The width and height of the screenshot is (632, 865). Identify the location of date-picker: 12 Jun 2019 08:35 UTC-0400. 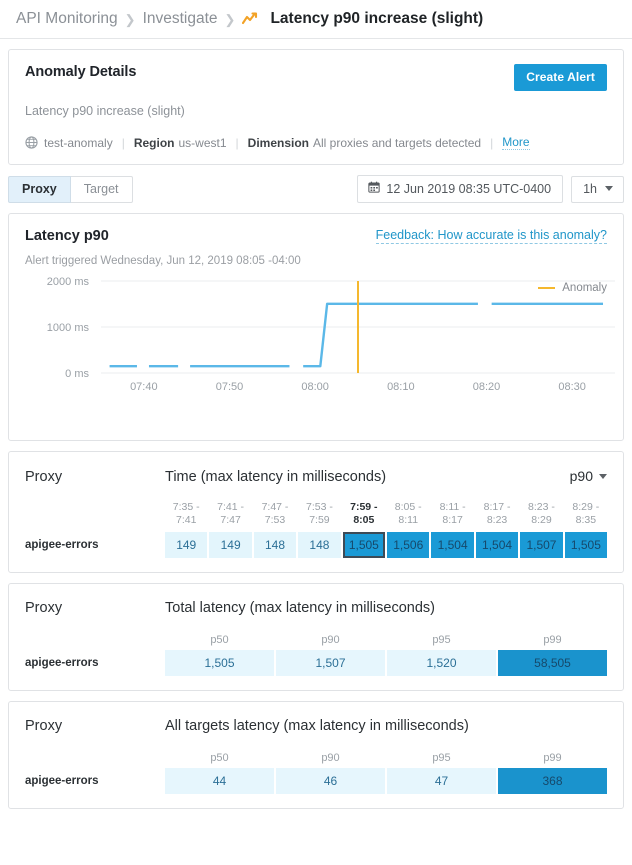
(460, 189).